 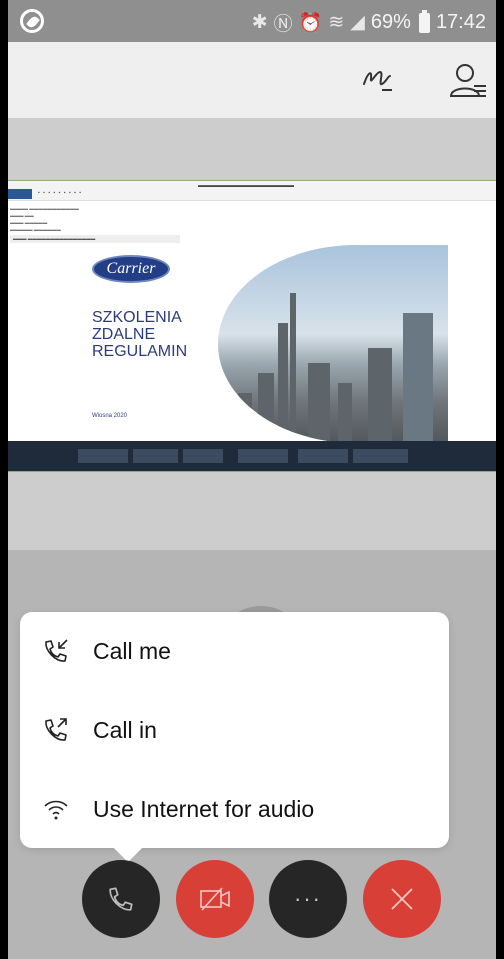 I want to click on wifi-icon: ≋, so click(x=336, y=22).